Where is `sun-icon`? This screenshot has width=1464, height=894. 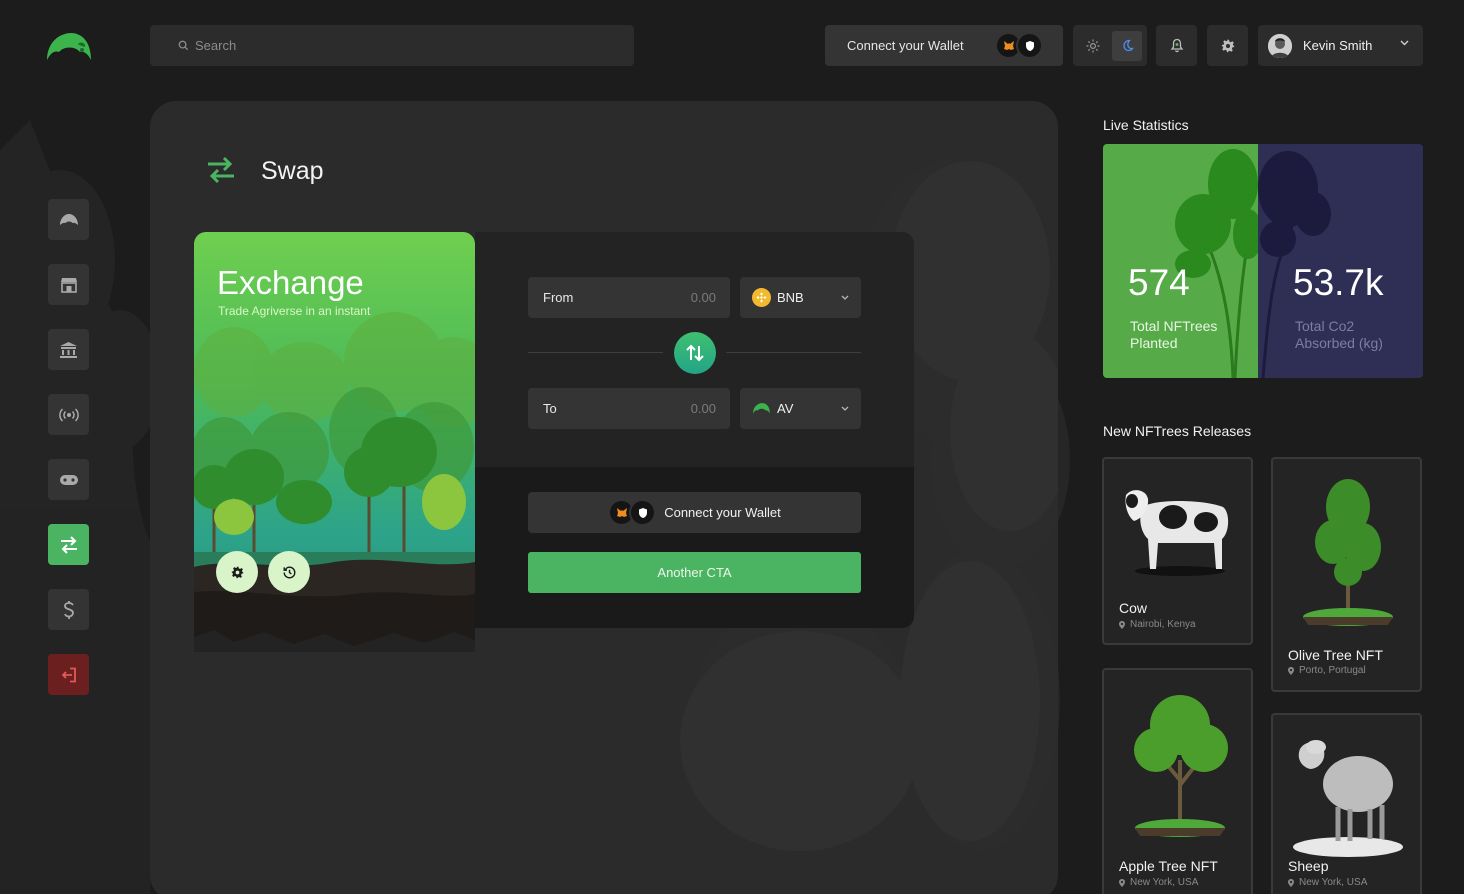
sun-icon is located at coordinates (1093, 45).